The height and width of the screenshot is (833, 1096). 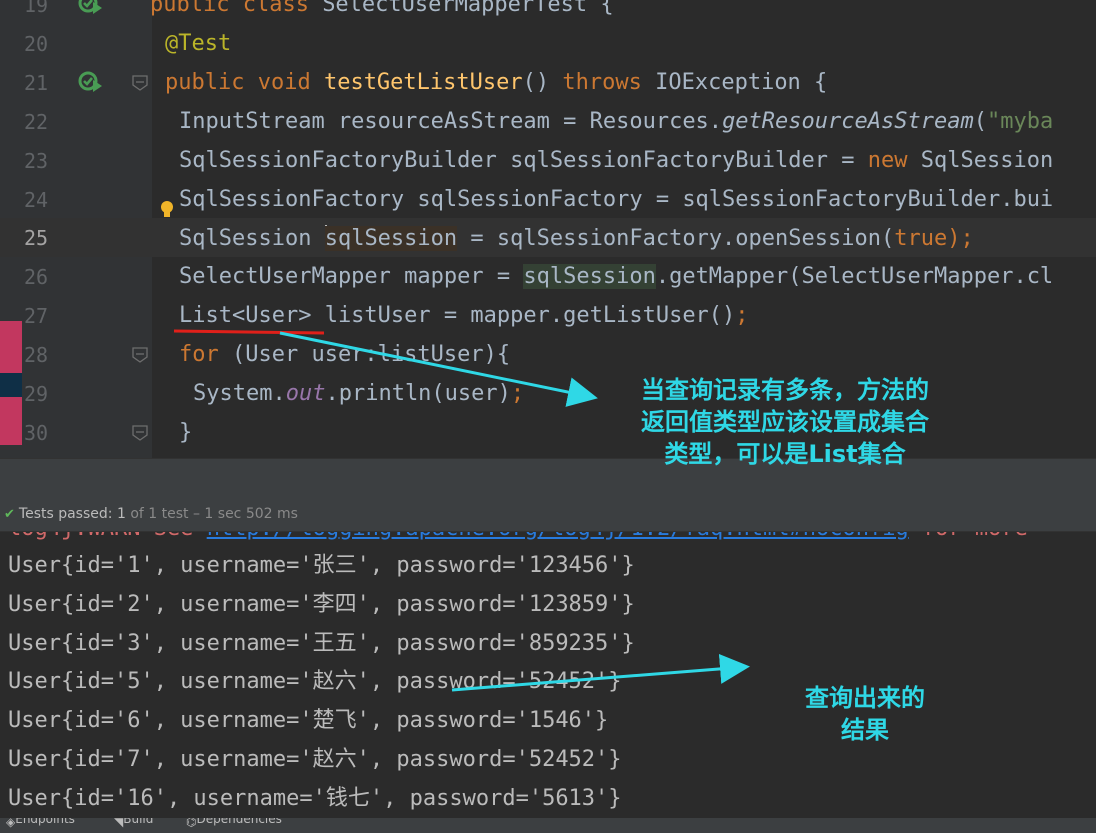 What do you see at coordinates (239, 393) in the screenshot?
I see `code-token: System.` at bounding box center [239, 393].